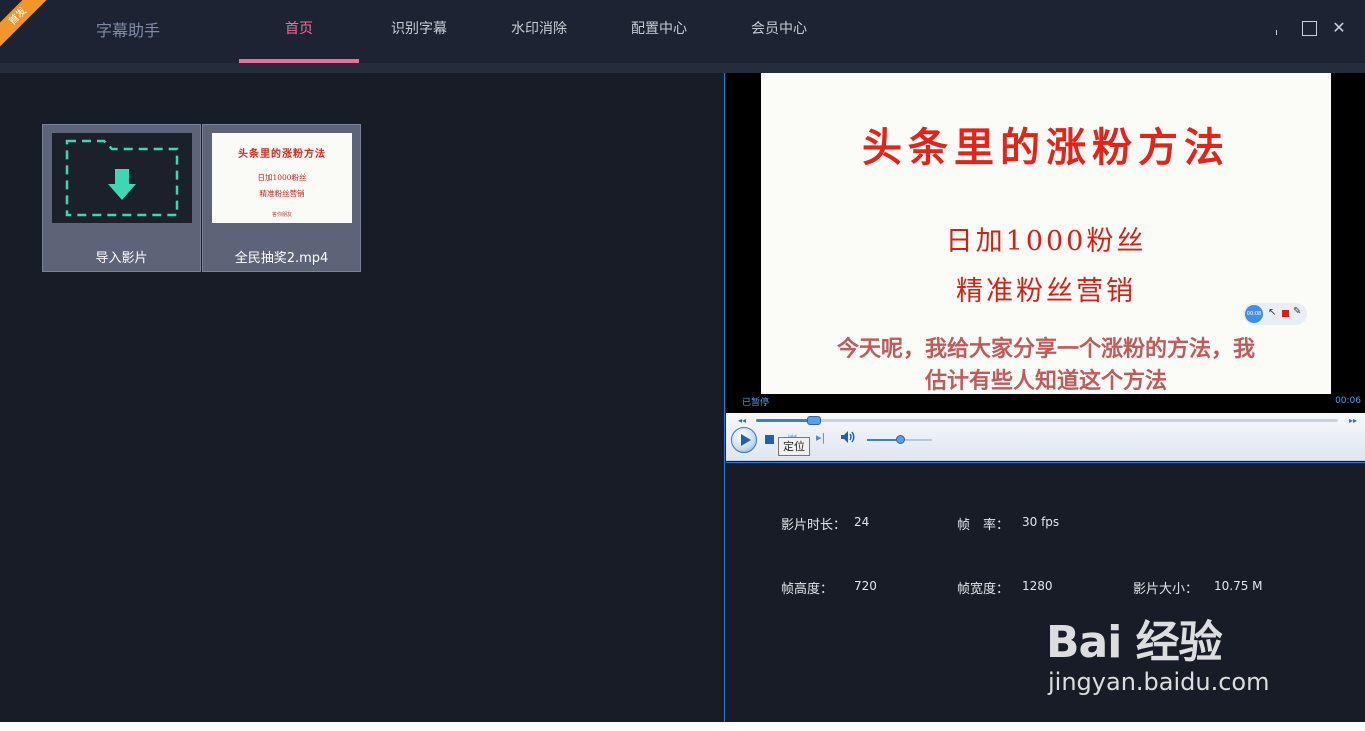 Image resolution: width=1365 pixels, height=731 pixels. Describe the element at coordinates (820, 437) in the screenshot. I see `next-icon: ▸|` at that location.